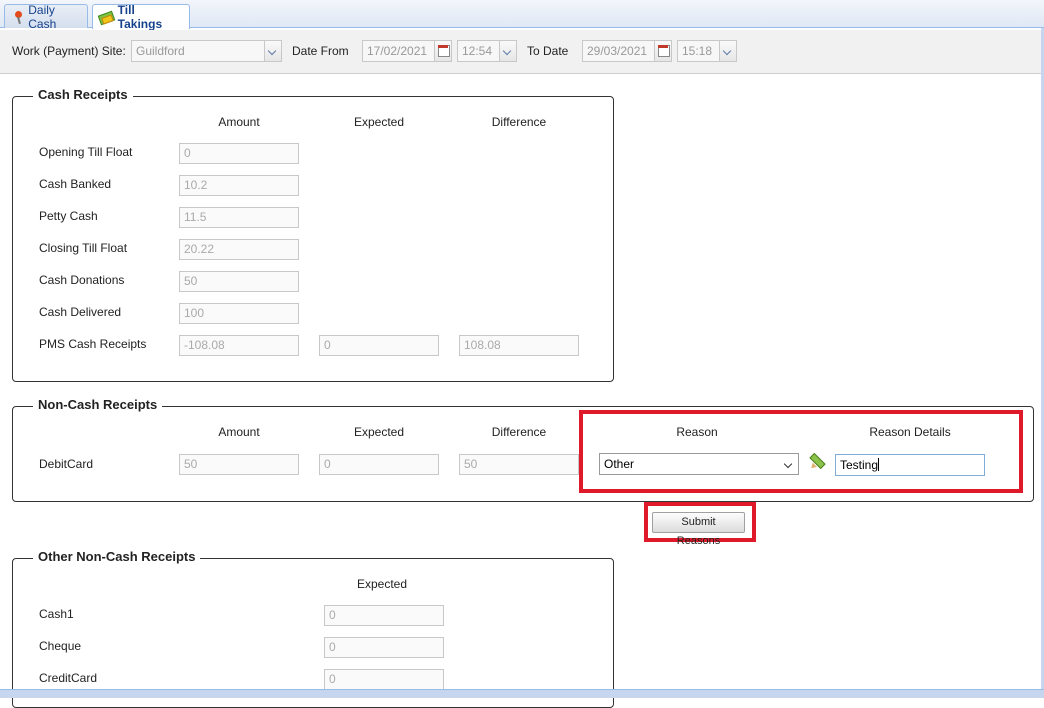 The height and width of the screenshot is (708, 1044). What do you see at coordinates (697, 51) in the screenshot?
I see `time-to-value: 15:18` at bounding box center [697, 51].